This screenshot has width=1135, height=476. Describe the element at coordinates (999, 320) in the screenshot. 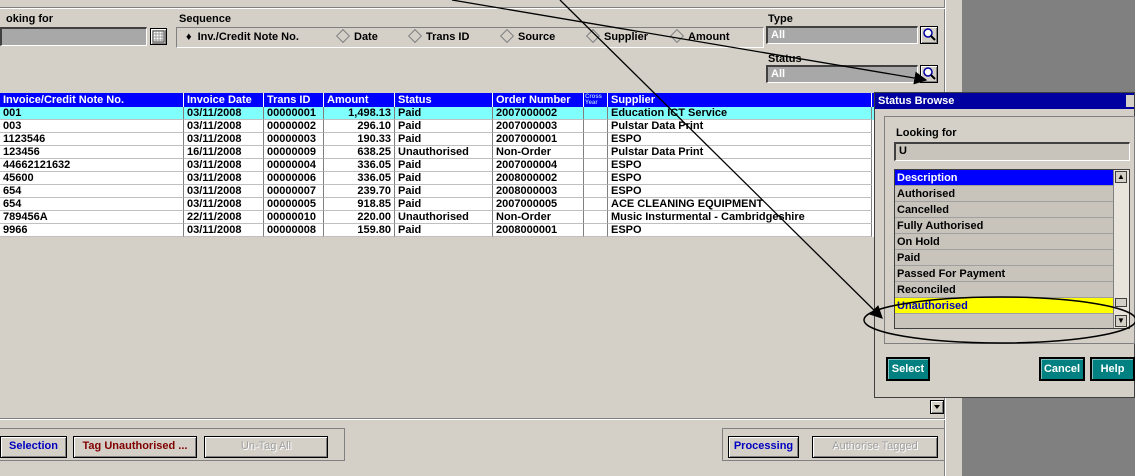

I see `annotation-ellipse` at that location.